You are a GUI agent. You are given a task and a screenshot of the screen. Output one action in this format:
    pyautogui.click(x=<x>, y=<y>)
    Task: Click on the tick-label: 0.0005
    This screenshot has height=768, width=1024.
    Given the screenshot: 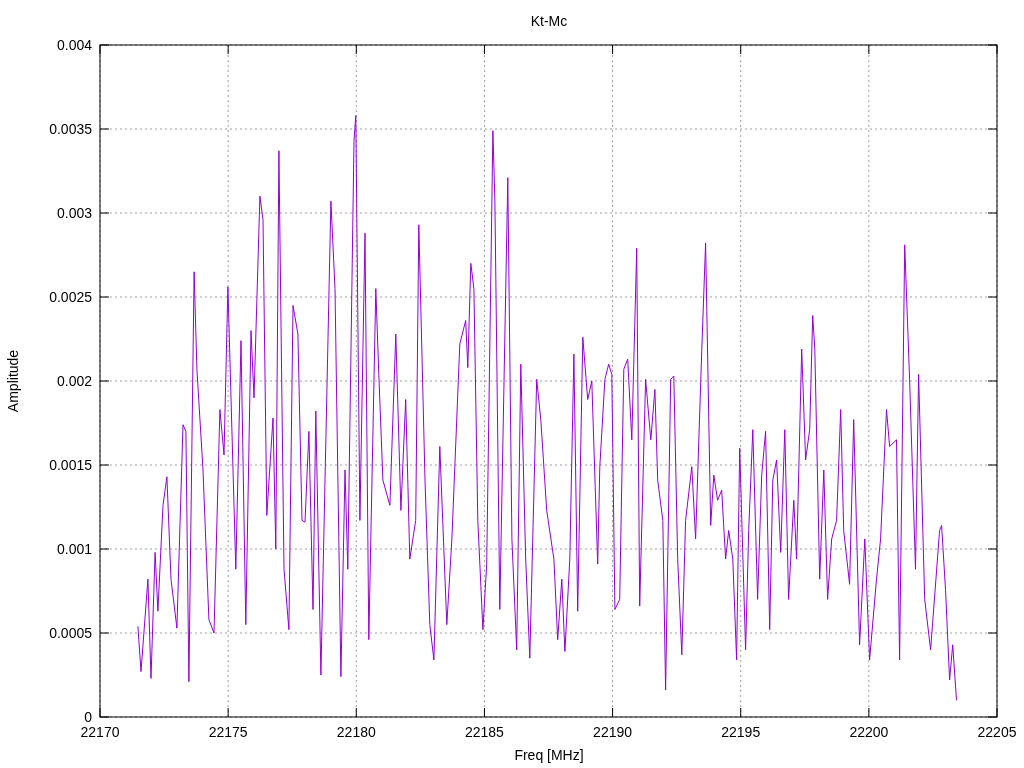 What is the action you would take?
    pyautogui.click(x=70, y=633)
    